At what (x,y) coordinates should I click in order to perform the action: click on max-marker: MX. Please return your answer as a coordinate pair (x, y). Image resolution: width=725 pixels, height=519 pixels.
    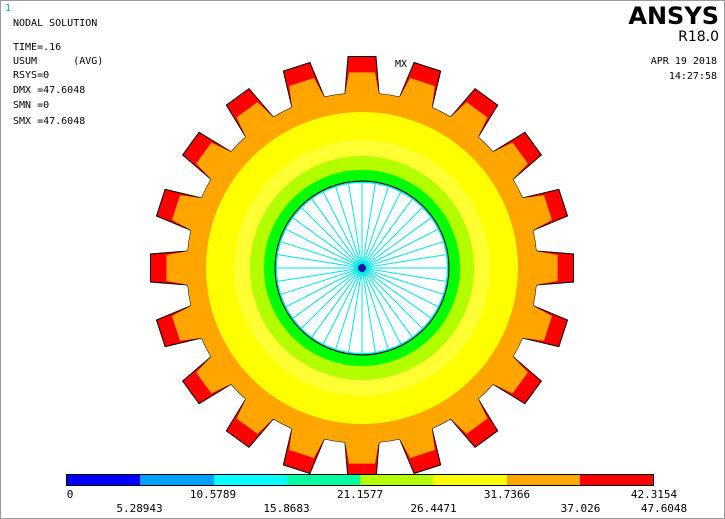
    Looking at the image, I should click on (401, 64).